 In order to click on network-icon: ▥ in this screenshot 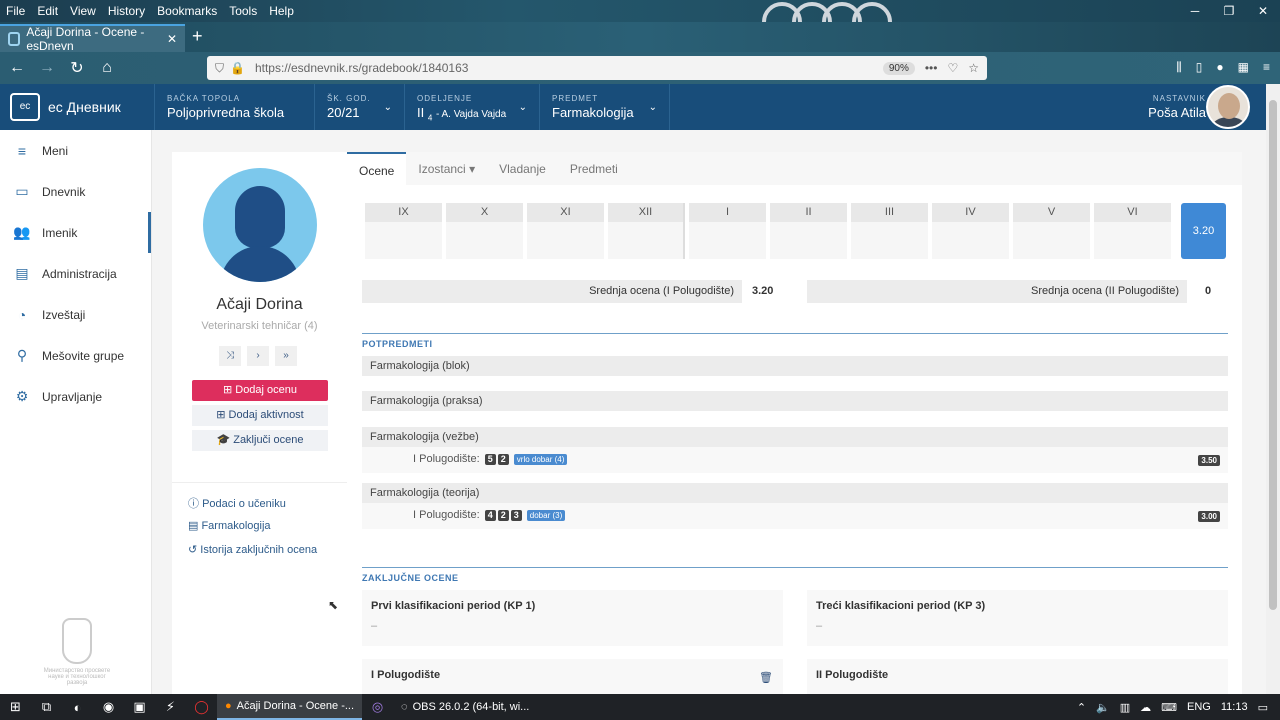, I will do `click(1125, 707)`.